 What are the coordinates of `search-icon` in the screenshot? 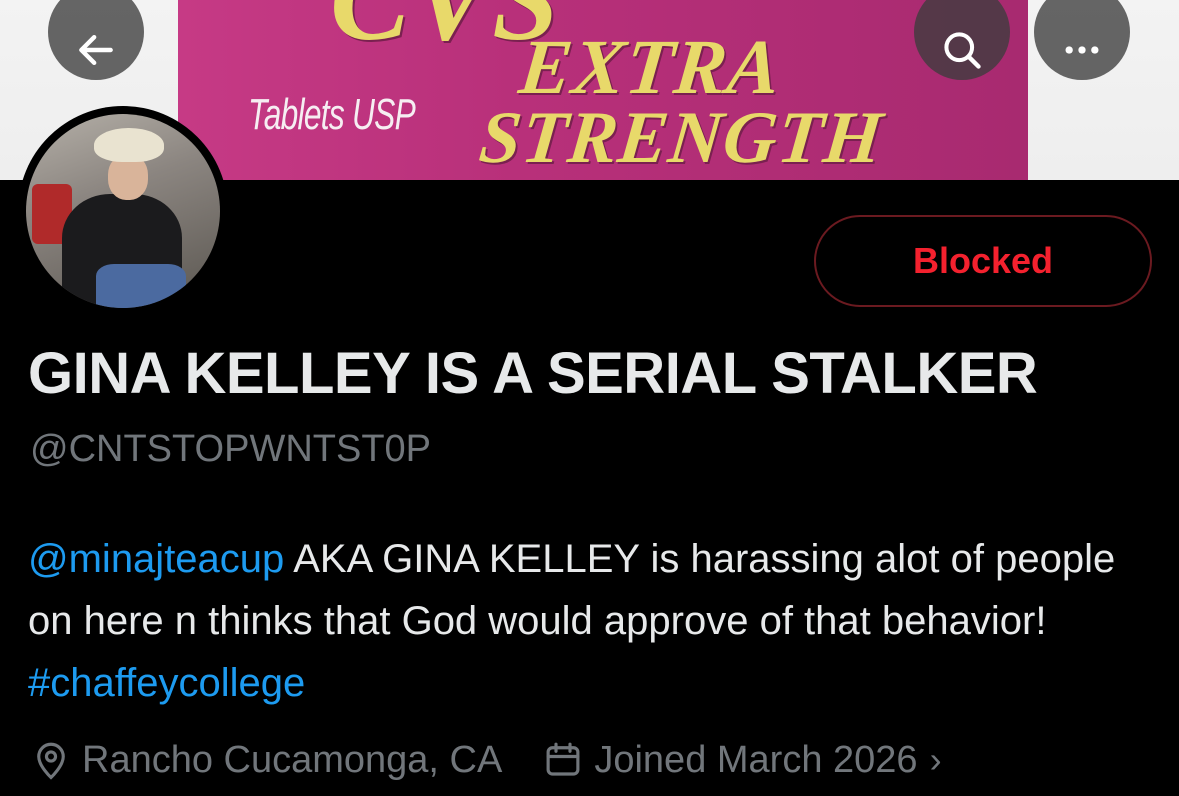 It's located at (962, 50).